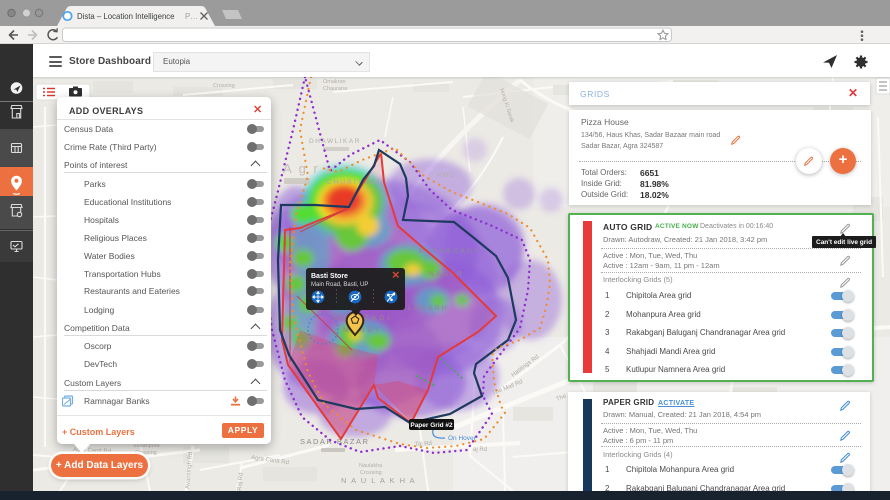  What do you see at coordinates (431, 425) in the screenshot?
I see `svg-text: Paper Grid #2` at bounding box center [431, 425].